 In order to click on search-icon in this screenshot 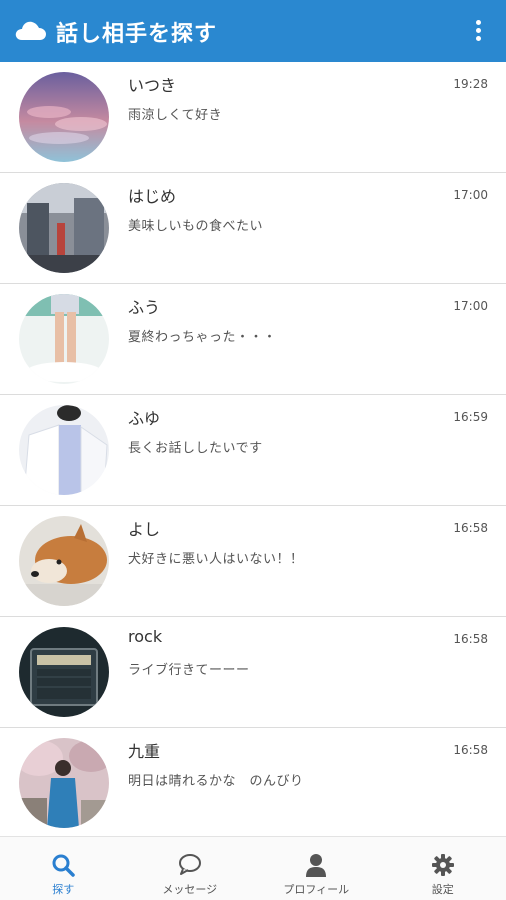, I will do `click(63, 865)`.